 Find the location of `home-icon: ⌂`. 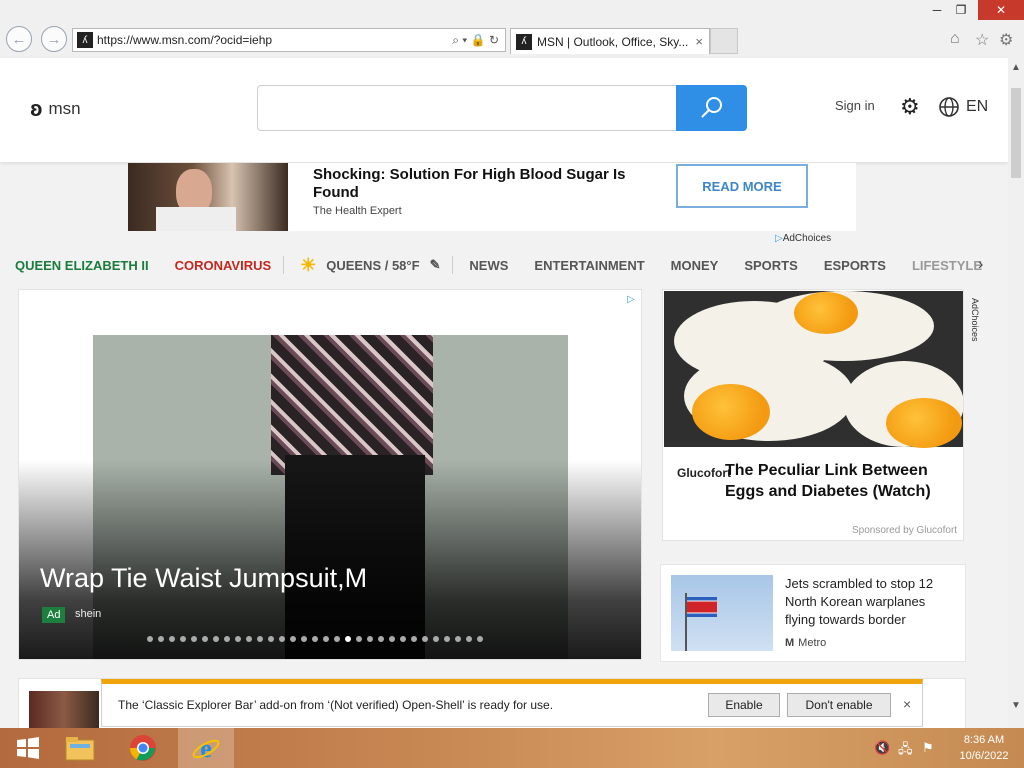

home-icon: ⌂ is located at coordinates (955, 39).